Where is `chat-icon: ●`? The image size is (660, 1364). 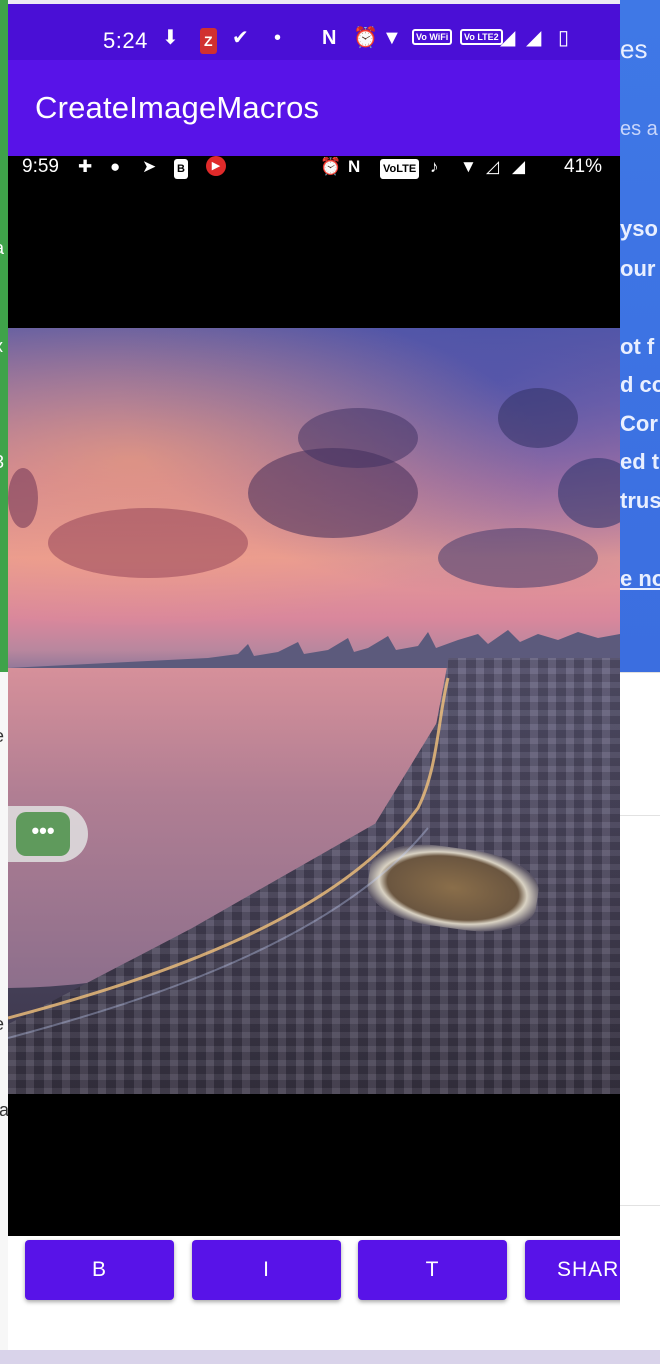 chat-icon: ● is located at coordinates (115, 166).